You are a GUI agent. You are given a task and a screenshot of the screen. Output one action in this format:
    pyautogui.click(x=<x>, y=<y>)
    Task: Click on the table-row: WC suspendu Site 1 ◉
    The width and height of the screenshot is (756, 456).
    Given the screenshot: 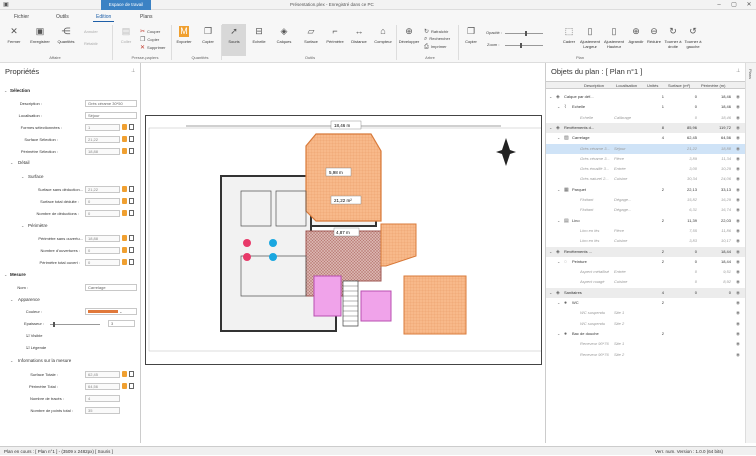 What is the action you would take?
    pyautogui.click(x=646, y=313)
    